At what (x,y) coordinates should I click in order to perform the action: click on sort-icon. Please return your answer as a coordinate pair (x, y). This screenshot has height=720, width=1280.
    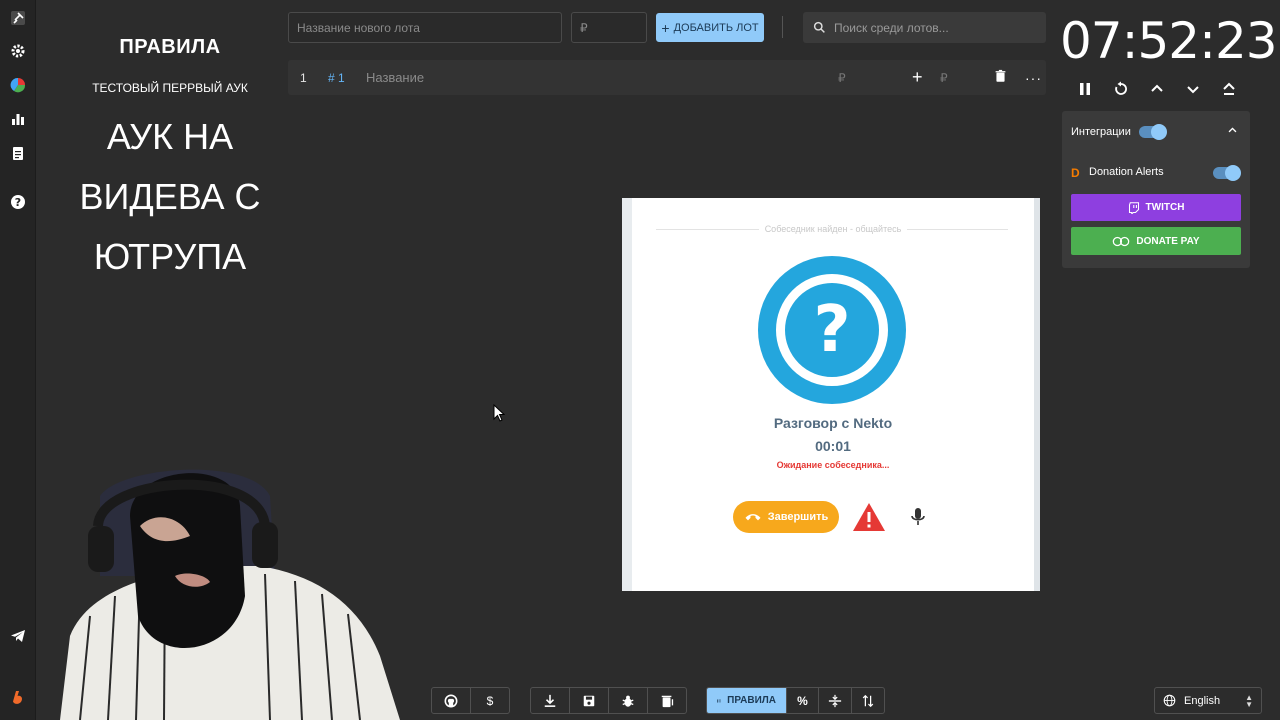
    Looking at the image, I should click on (868, 700).